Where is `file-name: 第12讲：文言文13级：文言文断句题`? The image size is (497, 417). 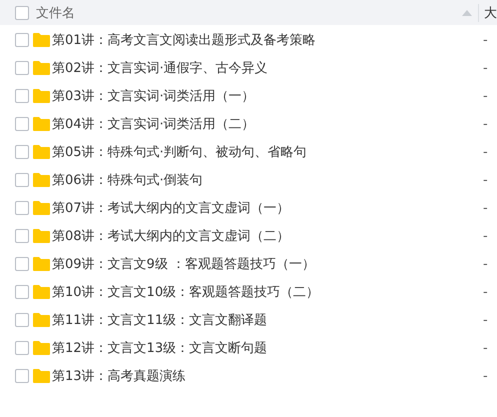
file-name: 第12讲：文言文13级：文言文断句题 is located at coordinates (267, 348).